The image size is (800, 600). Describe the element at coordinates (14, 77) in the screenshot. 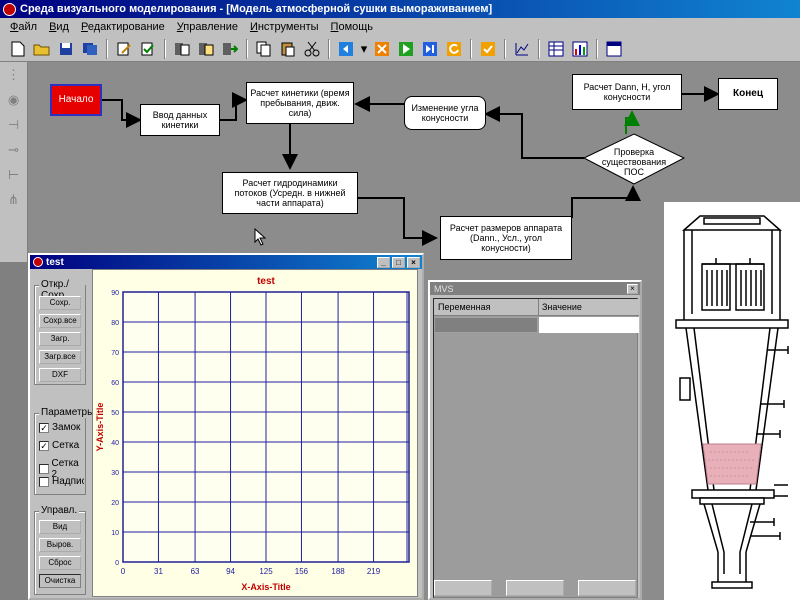

I see `pointer-tool-icon: ⋮` at that location.